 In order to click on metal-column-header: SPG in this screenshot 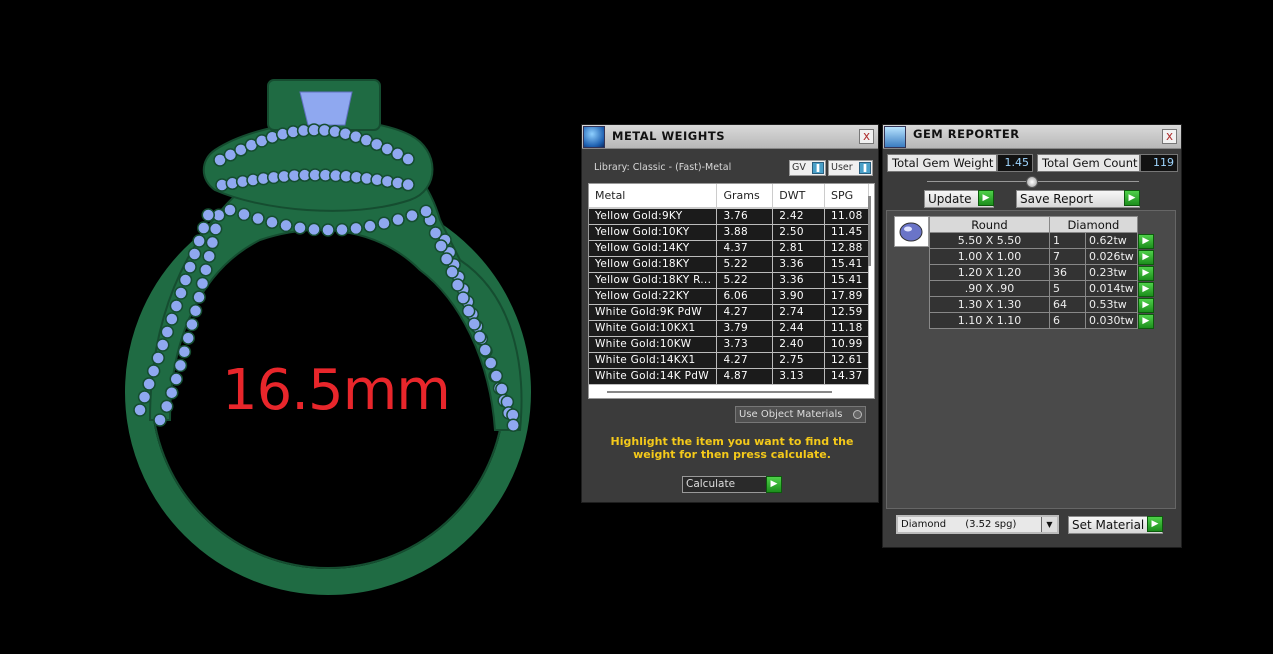, I will do `click(846, 196)`.